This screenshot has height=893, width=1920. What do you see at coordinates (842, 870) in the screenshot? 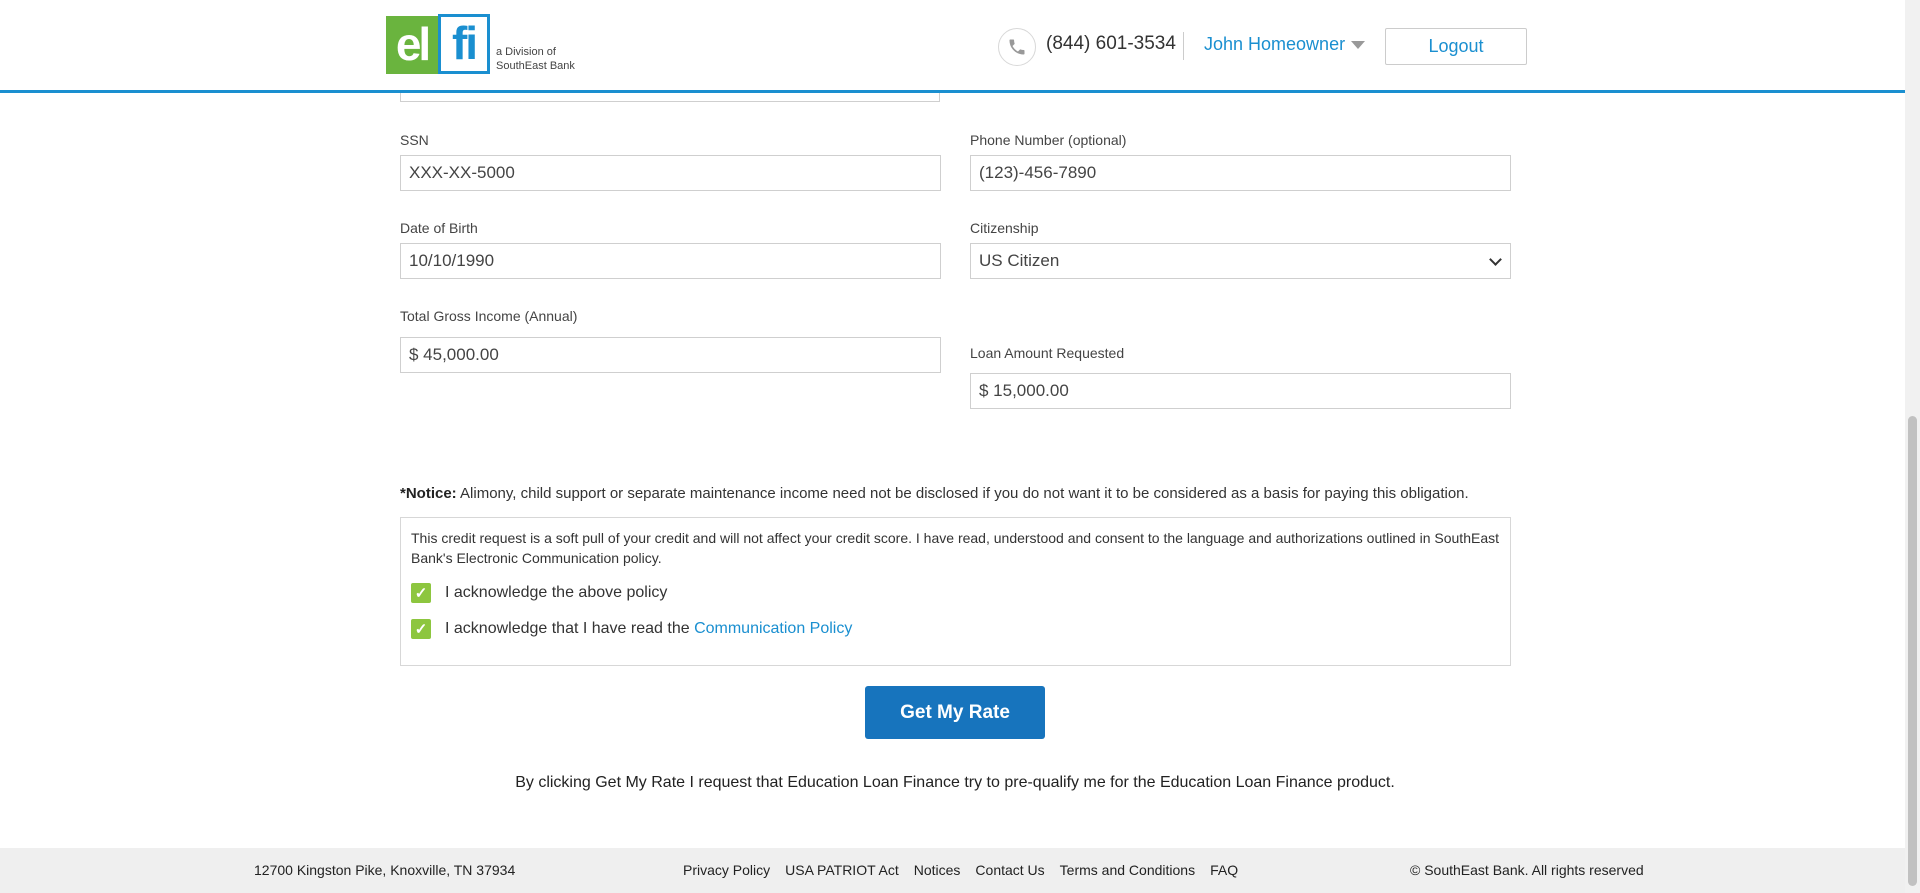
I see `footer-link-usa-patriot-act: USA PATRIOT Act` at bounding box center [842, 870].